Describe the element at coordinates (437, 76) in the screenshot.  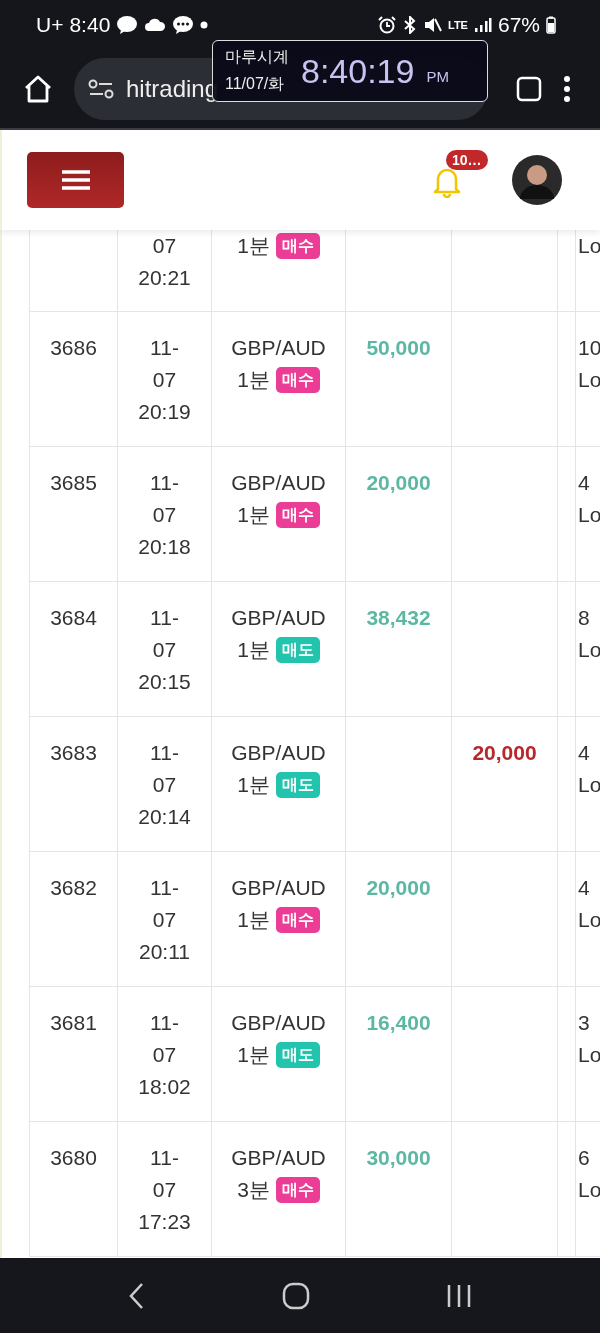
I see `clock-ampm: PM` at that location.